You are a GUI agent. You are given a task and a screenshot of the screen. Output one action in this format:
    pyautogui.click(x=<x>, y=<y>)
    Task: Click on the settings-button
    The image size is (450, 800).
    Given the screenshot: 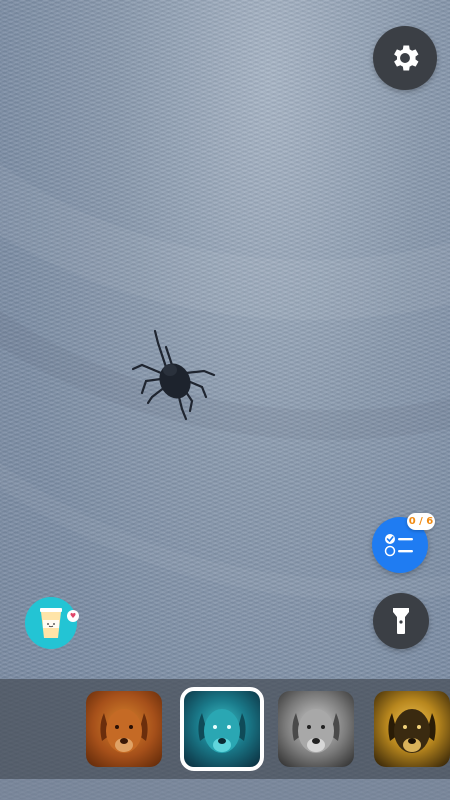 What is the action you would take?
    pyautogui.click(x=405, y=58)
    